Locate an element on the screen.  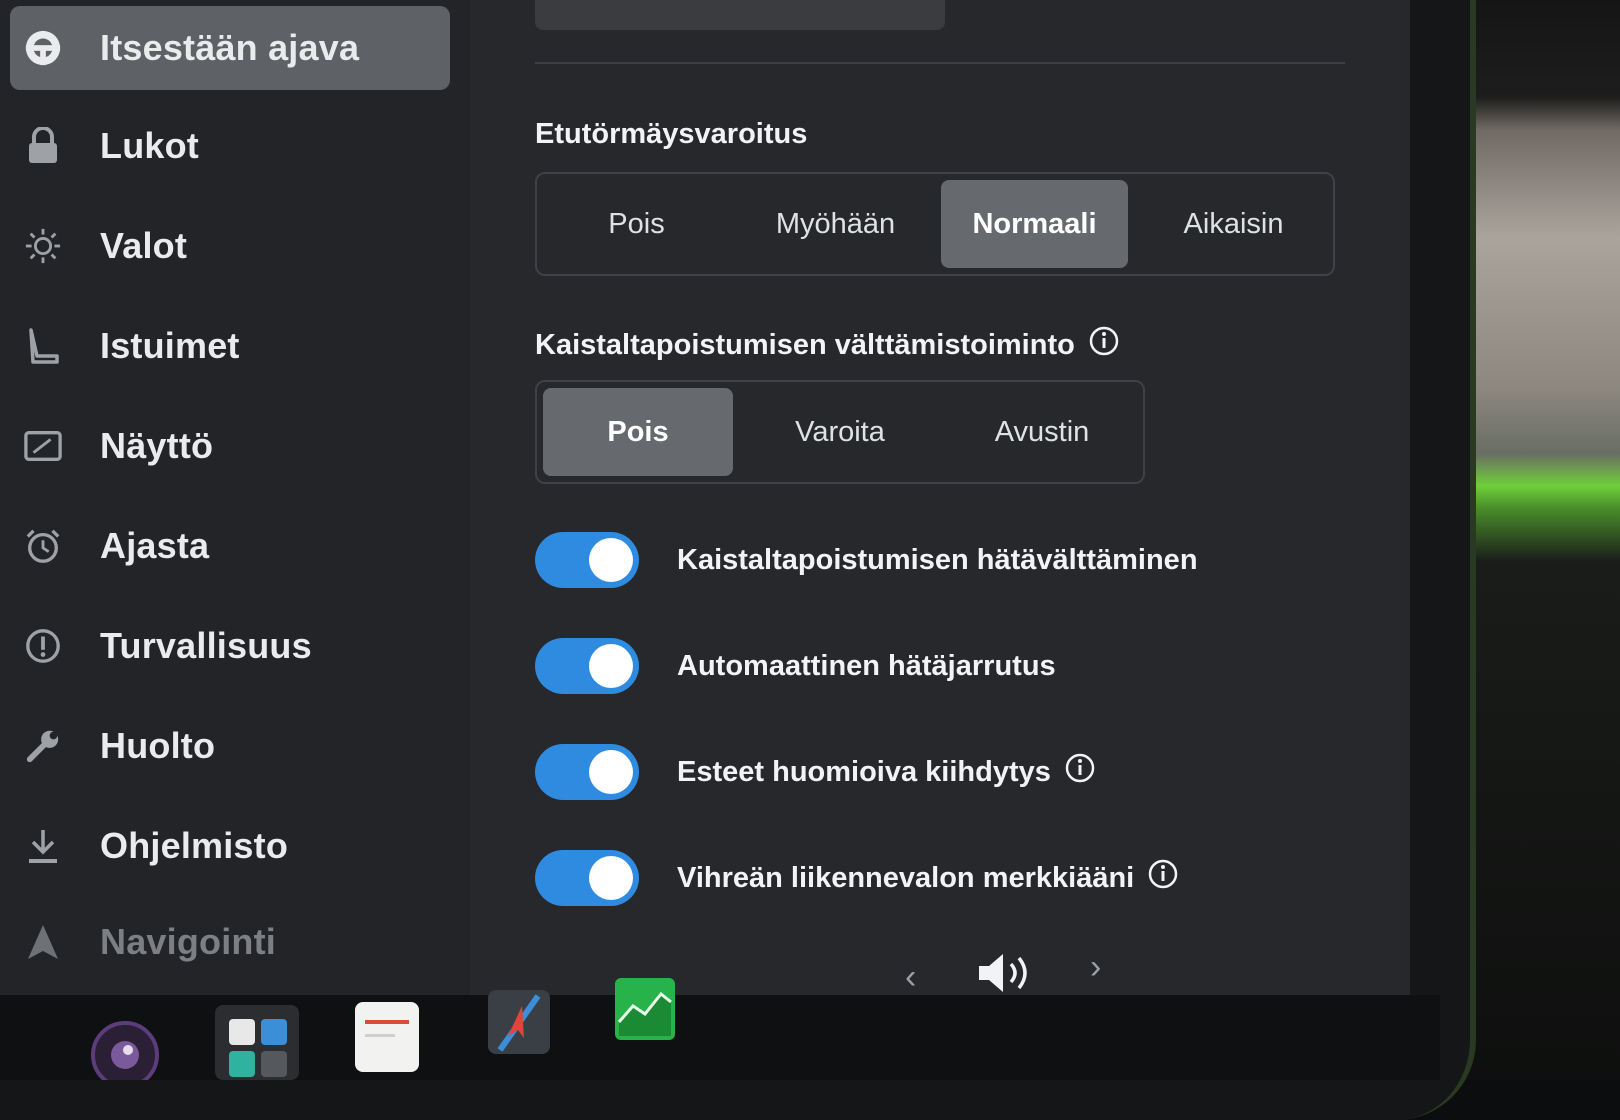
obstacle-aware-acceleration-toggle is located at coordinates (587, 772).